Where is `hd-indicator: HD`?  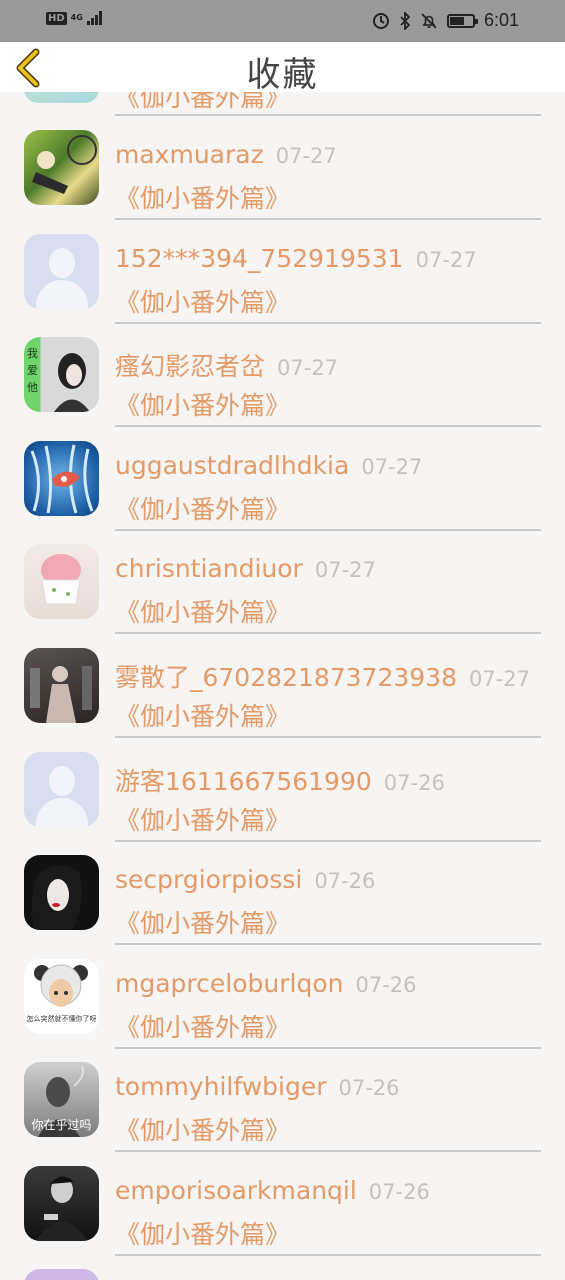 hd-indicator: HD is located at coordinates (56, 18).